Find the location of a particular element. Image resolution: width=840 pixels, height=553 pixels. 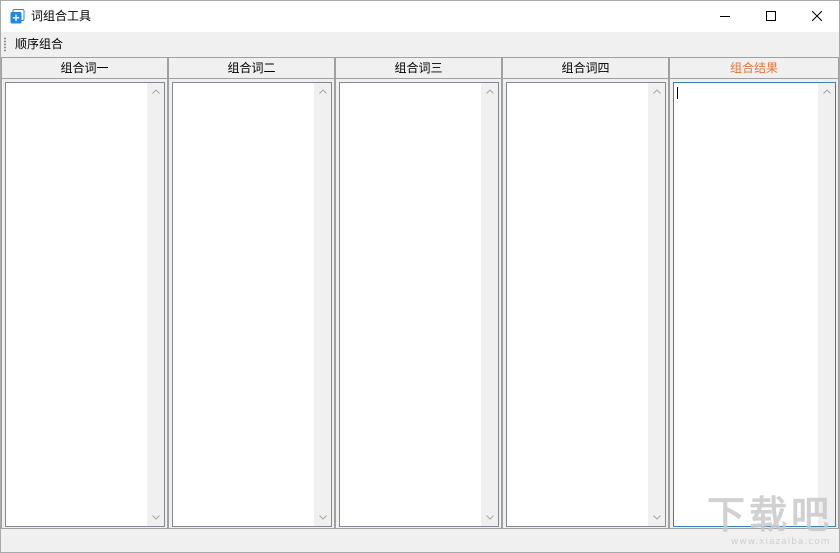

column-header: 组合词一 is located at coordinates (84, 68).